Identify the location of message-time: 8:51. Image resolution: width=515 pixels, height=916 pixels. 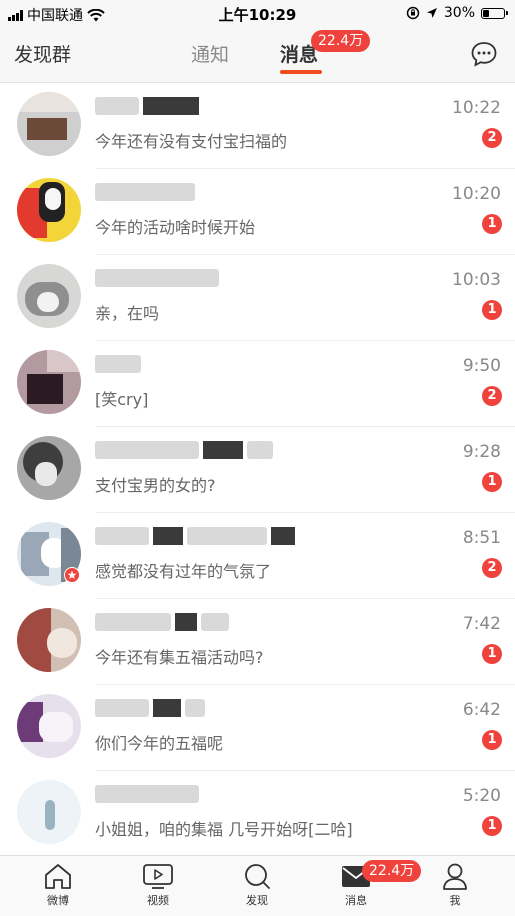
(481, 538).